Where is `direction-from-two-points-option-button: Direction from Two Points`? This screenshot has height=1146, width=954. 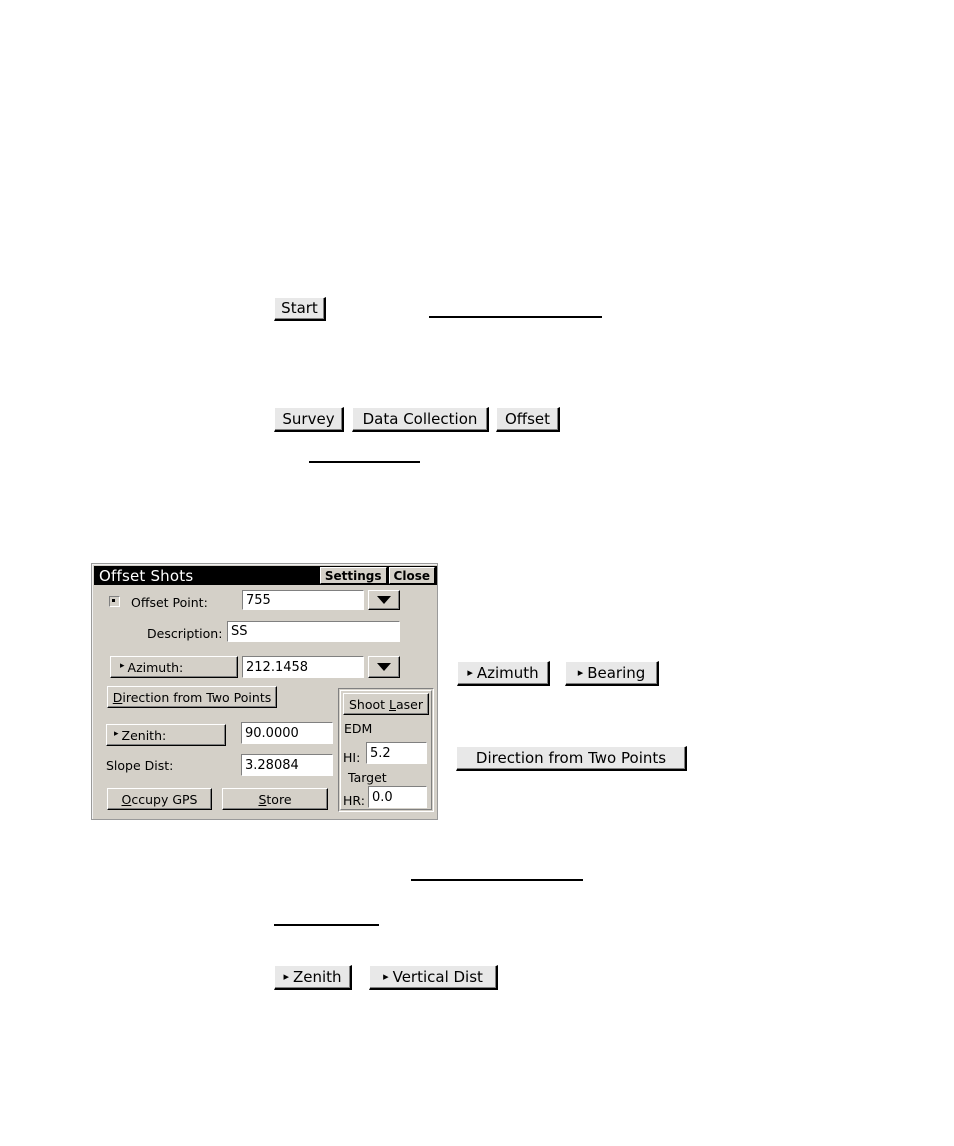 direction-from-two-points-option-button: Direction from Two Points is located at coordinates (571, 758).